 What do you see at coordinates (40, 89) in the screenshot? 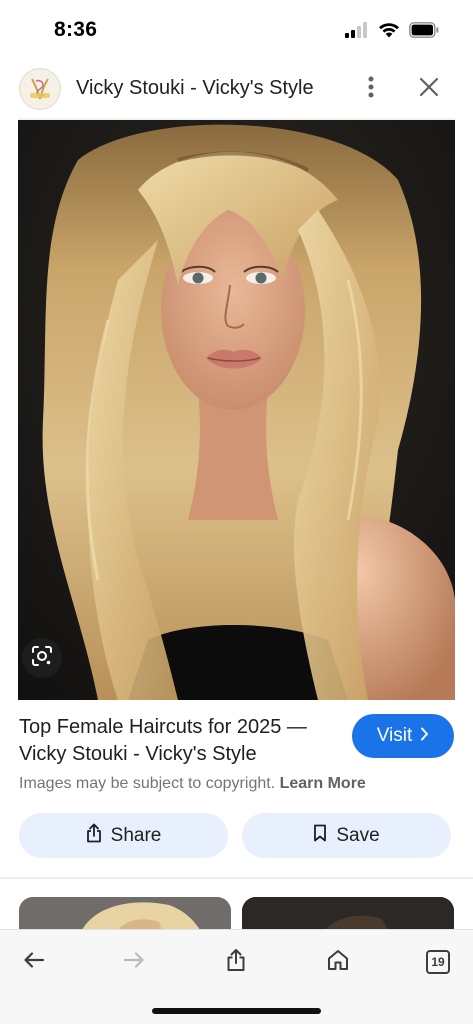
I see `site-favicon` at bounding box center [40, 89].